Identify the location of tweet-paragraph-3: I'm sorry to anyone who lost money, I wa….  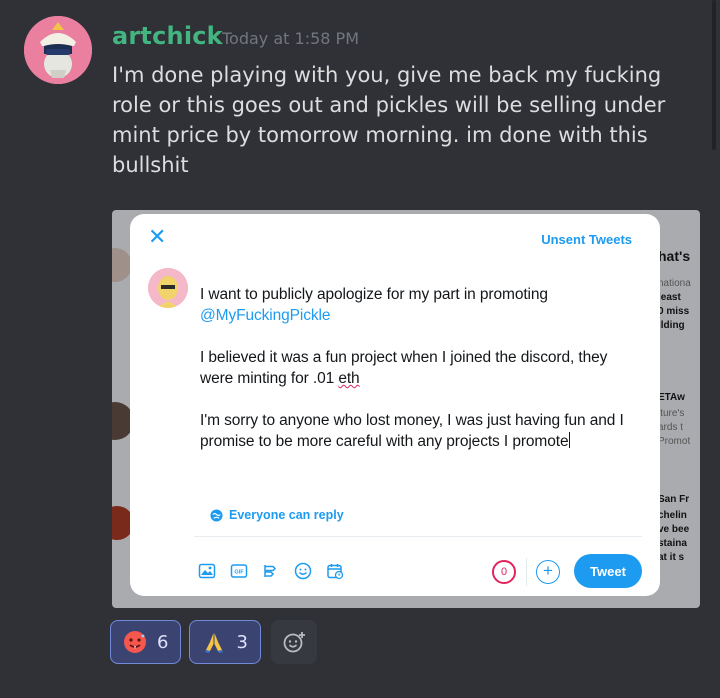
(412, 431).